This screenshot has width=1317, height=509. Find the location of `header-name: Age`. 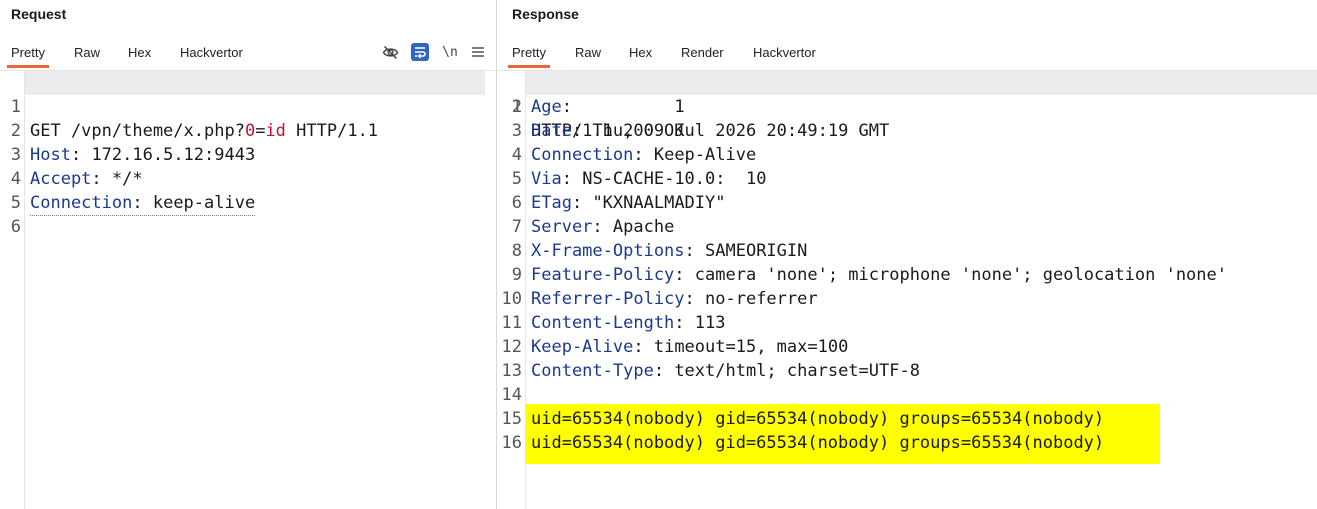

header-name: Age is located at coordinates (546, 107).